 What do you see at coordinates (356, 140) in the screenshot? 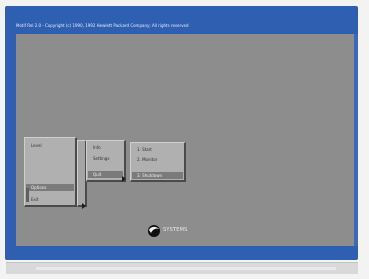
I see `window-edge` at bounding box center [356, 140].